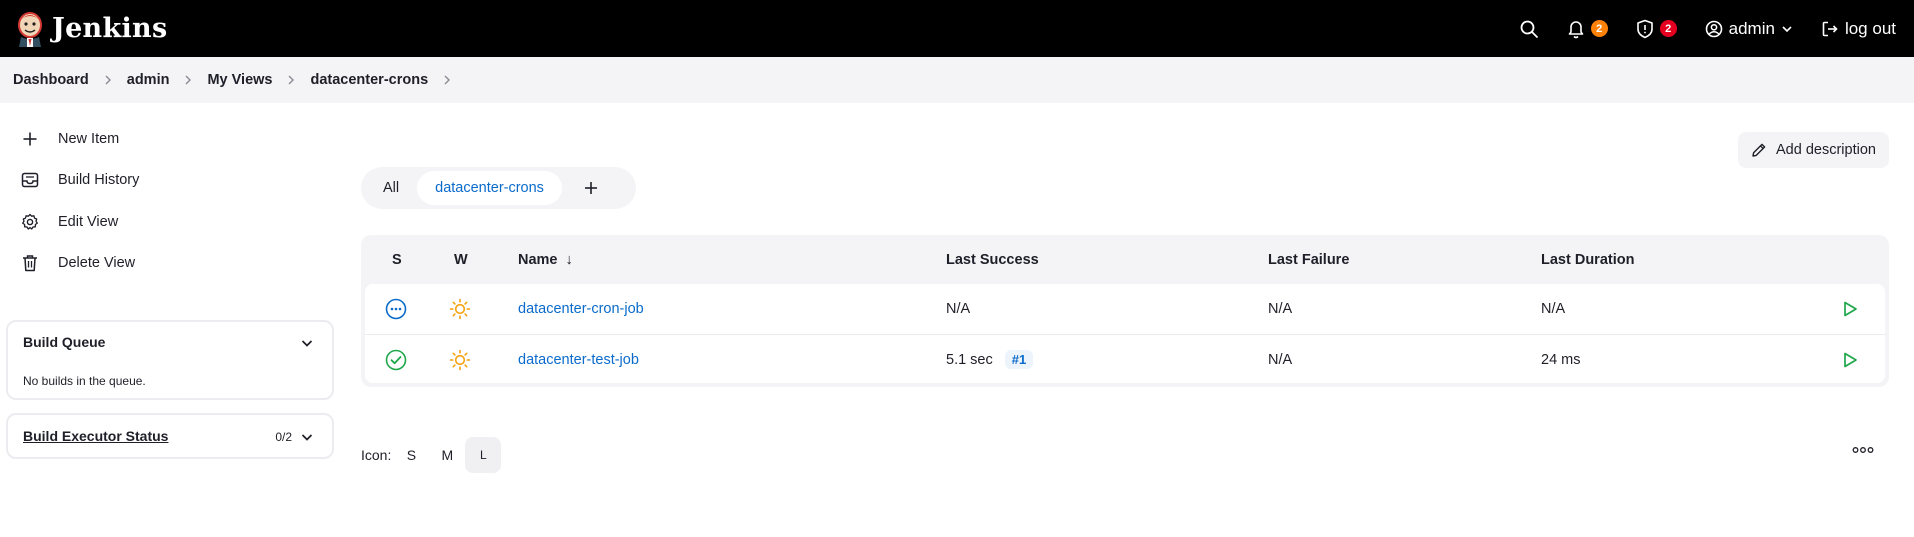 Image resolution: width=1914 pixels, height=537 pixels. I want to click on trash-icon, so click(30, 263).